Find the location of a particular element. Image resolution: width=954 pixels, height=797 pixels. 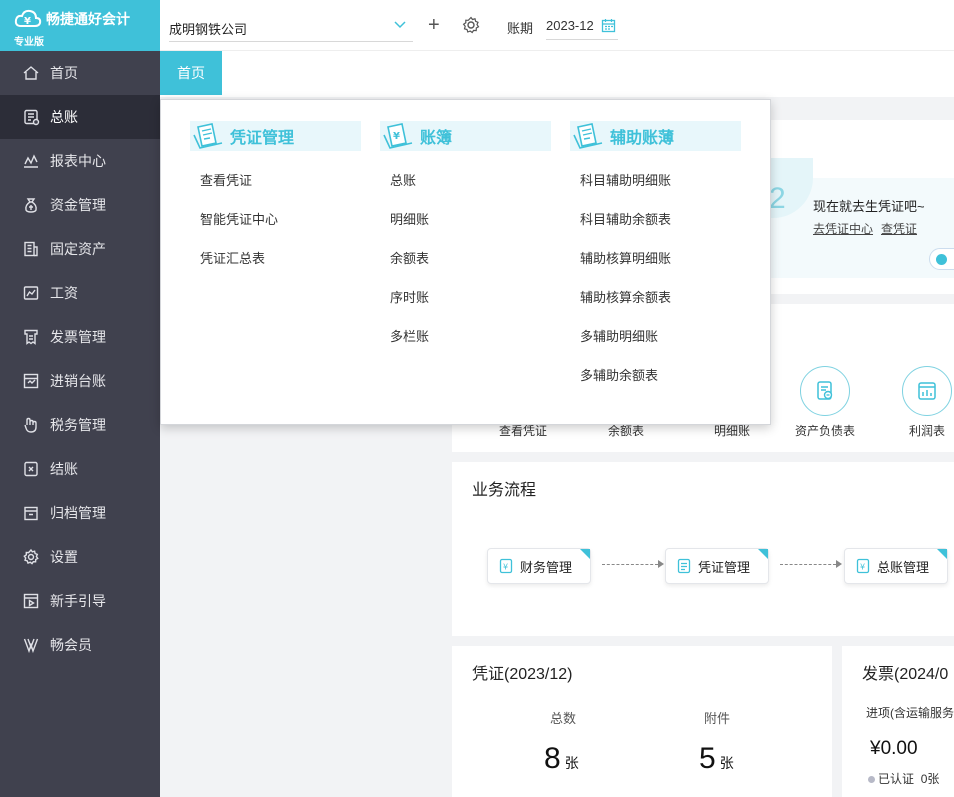

sidebar-item-10: 归档管理 is located at coordinates (80, 513).